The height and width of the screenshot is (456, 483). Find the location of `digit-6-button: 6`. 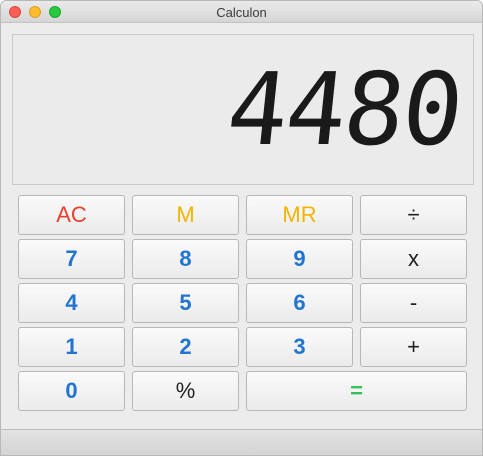

digit-6-button: 6 is located at coordinates (299, 303).